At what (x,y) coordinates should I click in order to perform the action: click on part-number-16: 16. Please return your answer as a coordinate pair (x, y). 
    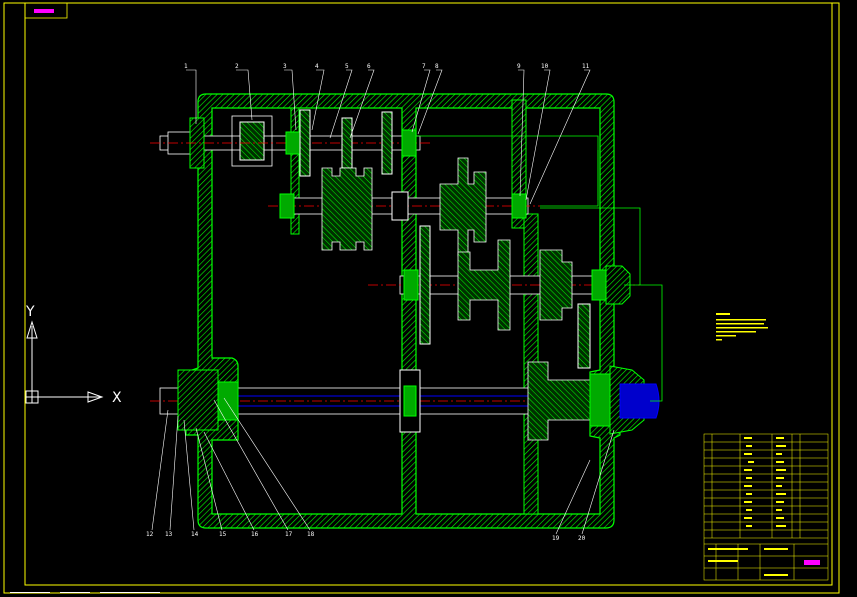
    Looking at the image, I should click on (255, 534).